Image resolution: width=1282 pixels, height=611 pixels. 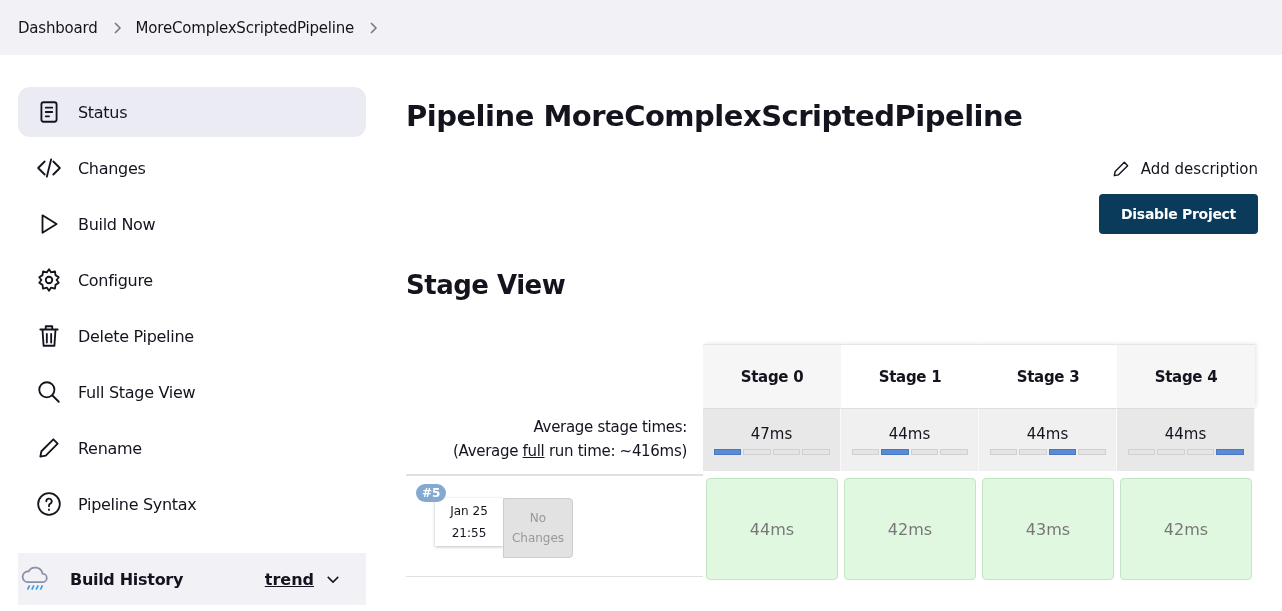 I want to click on pencil-icon, so click(x=49, y=448).